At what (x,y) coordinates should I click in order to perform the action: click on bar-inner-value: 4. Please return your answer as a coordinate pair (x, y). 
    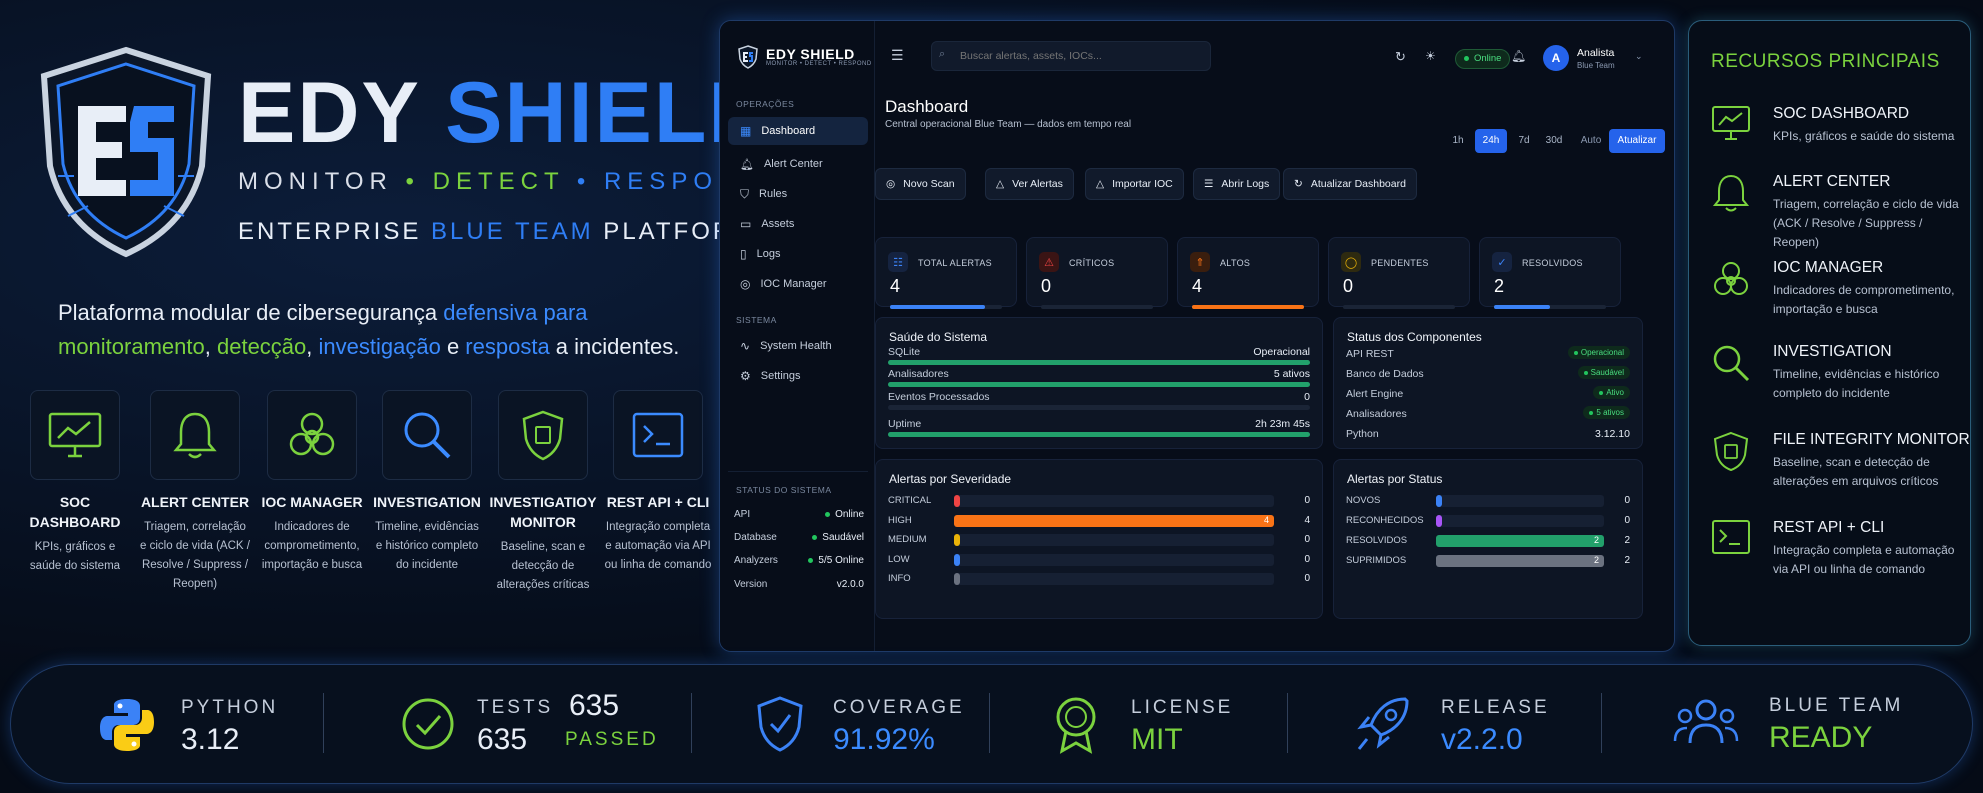
    Looking at the image, I should click on (1267, 519).